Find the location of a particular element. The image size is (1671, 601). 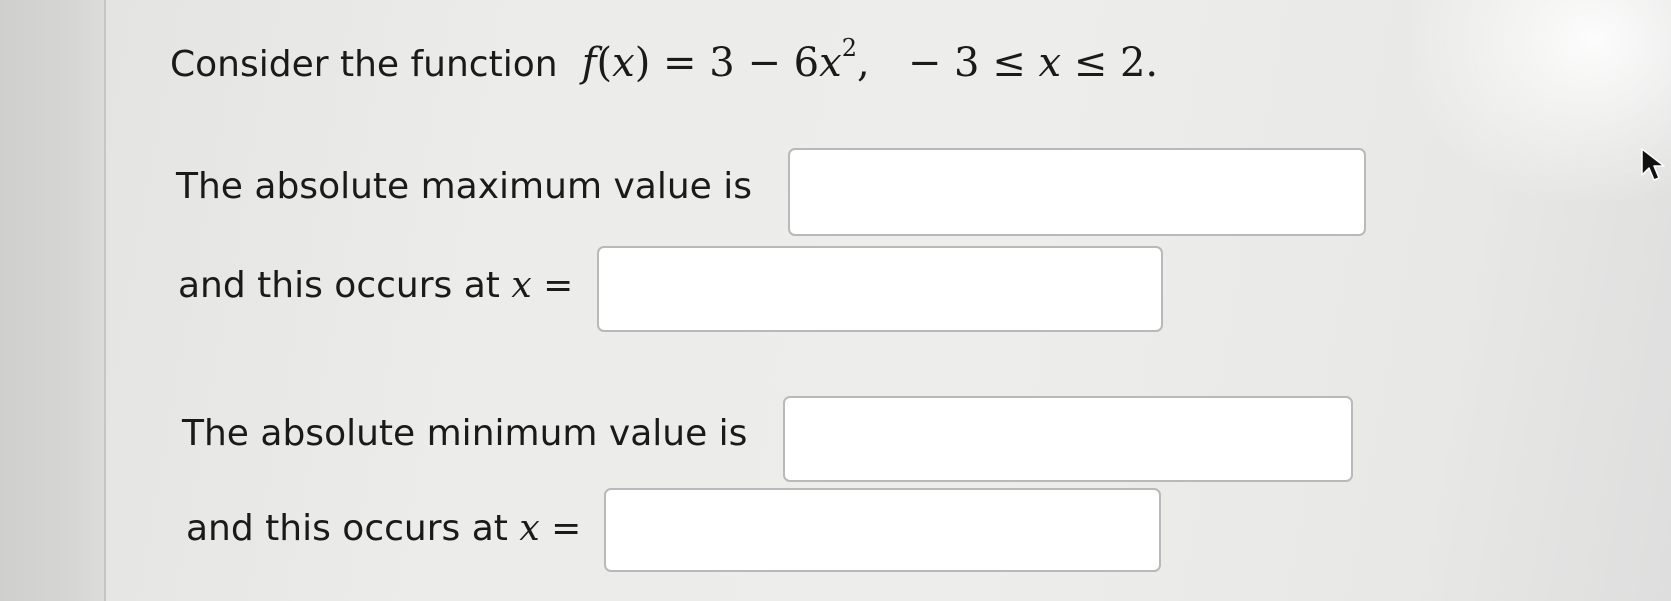

max-location-text: and this occurs at is located at coordinates (339, 285).